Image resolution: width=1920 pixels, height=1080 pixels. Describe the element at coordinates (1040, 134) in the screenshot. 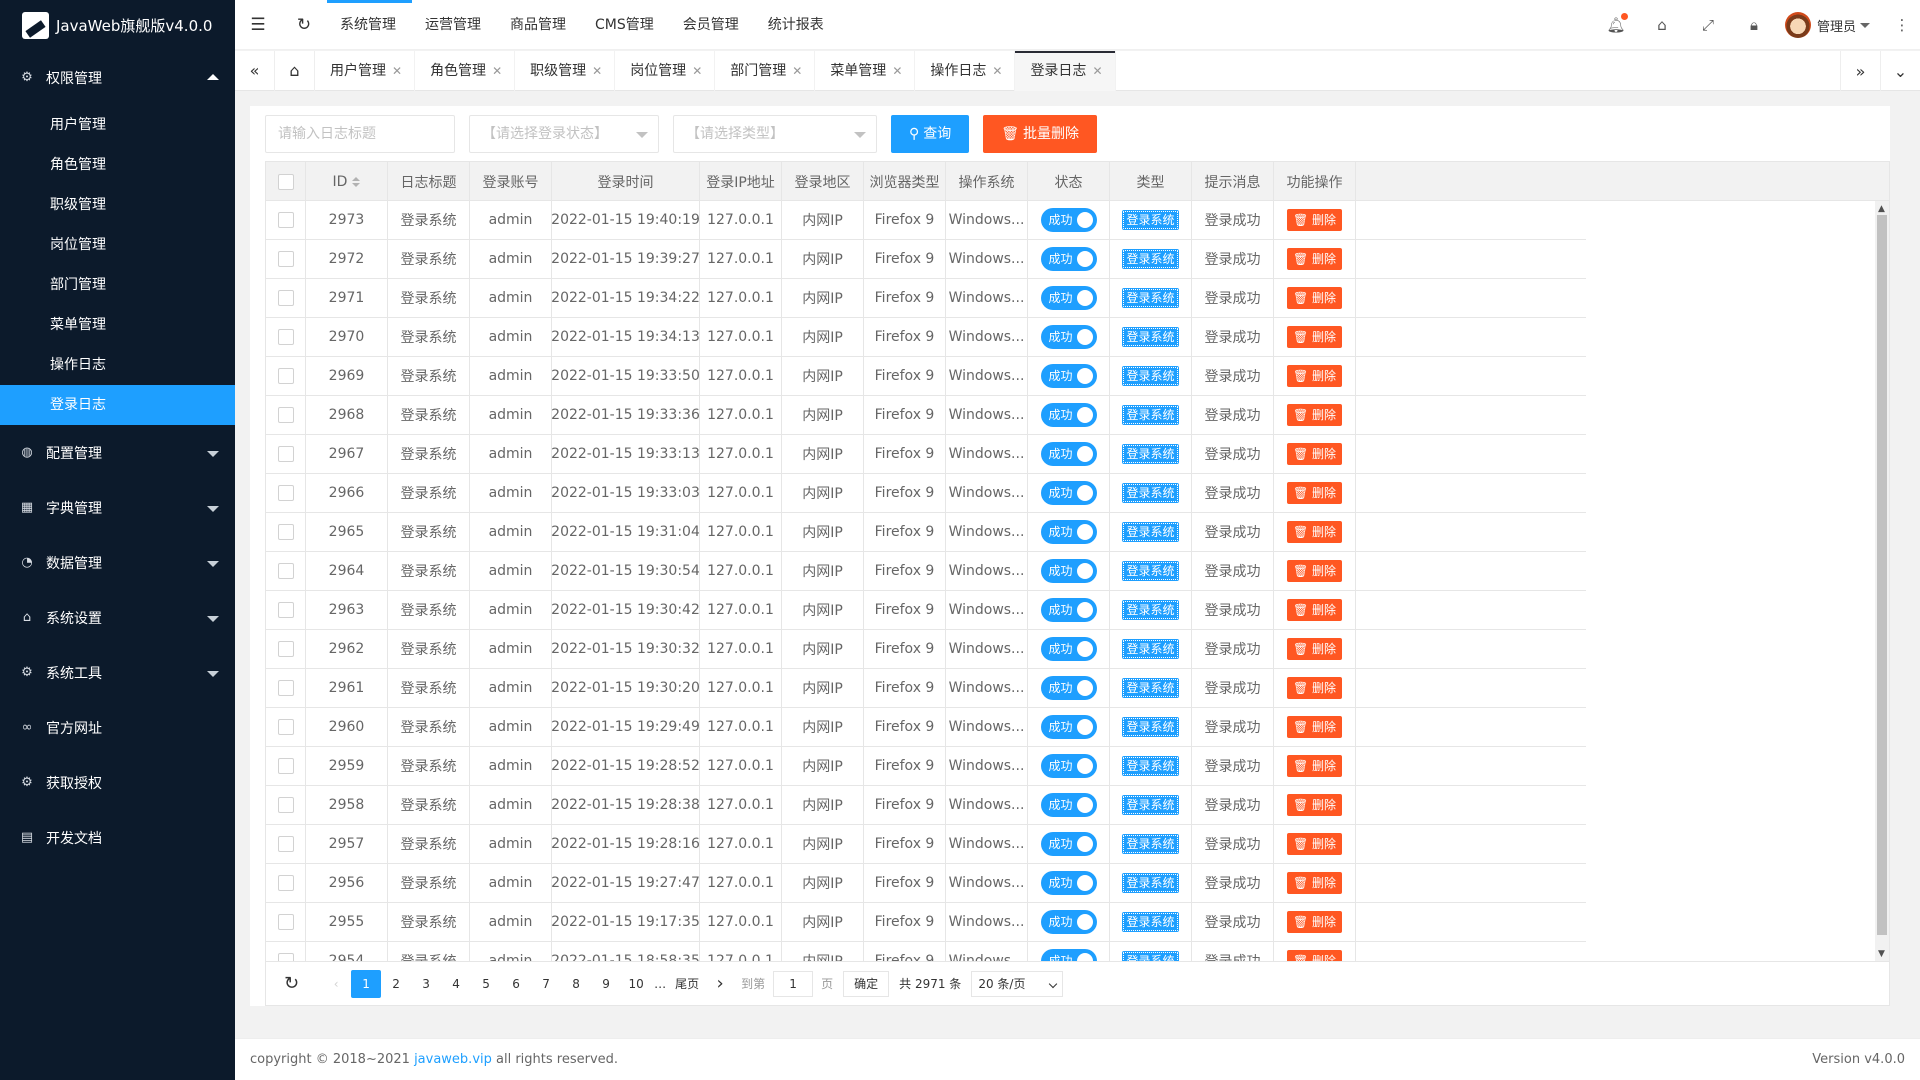

I see `batch-delete-button: 🗑︎ 批量删除` at that location.